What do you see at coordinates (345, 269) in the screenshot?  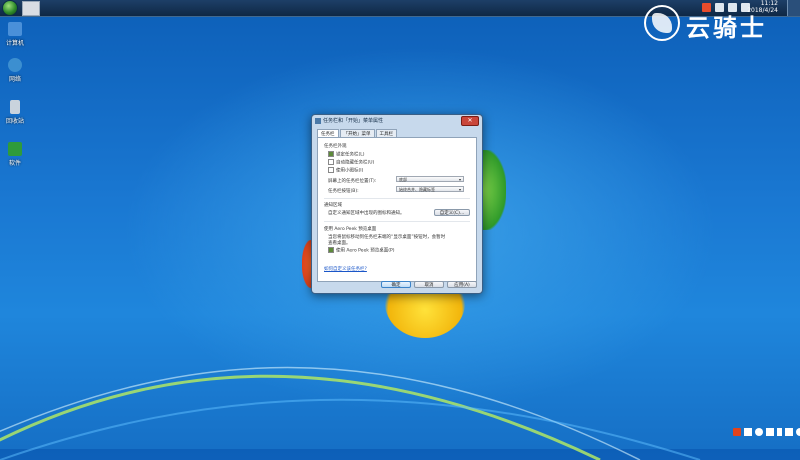 I see `help-link: 如何自定义该任务栏?` at bounding box center [345, 269].